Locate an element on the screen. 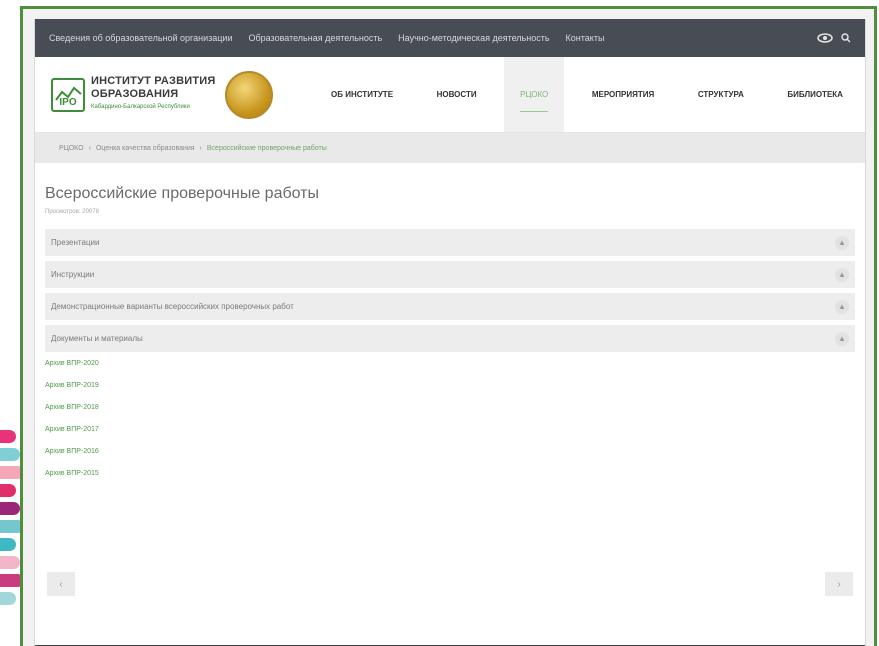 The height and width of the screenshot is (646, 879). topbar-link-info: Сведения об образовательной организации is located at coordinates (140, 38).